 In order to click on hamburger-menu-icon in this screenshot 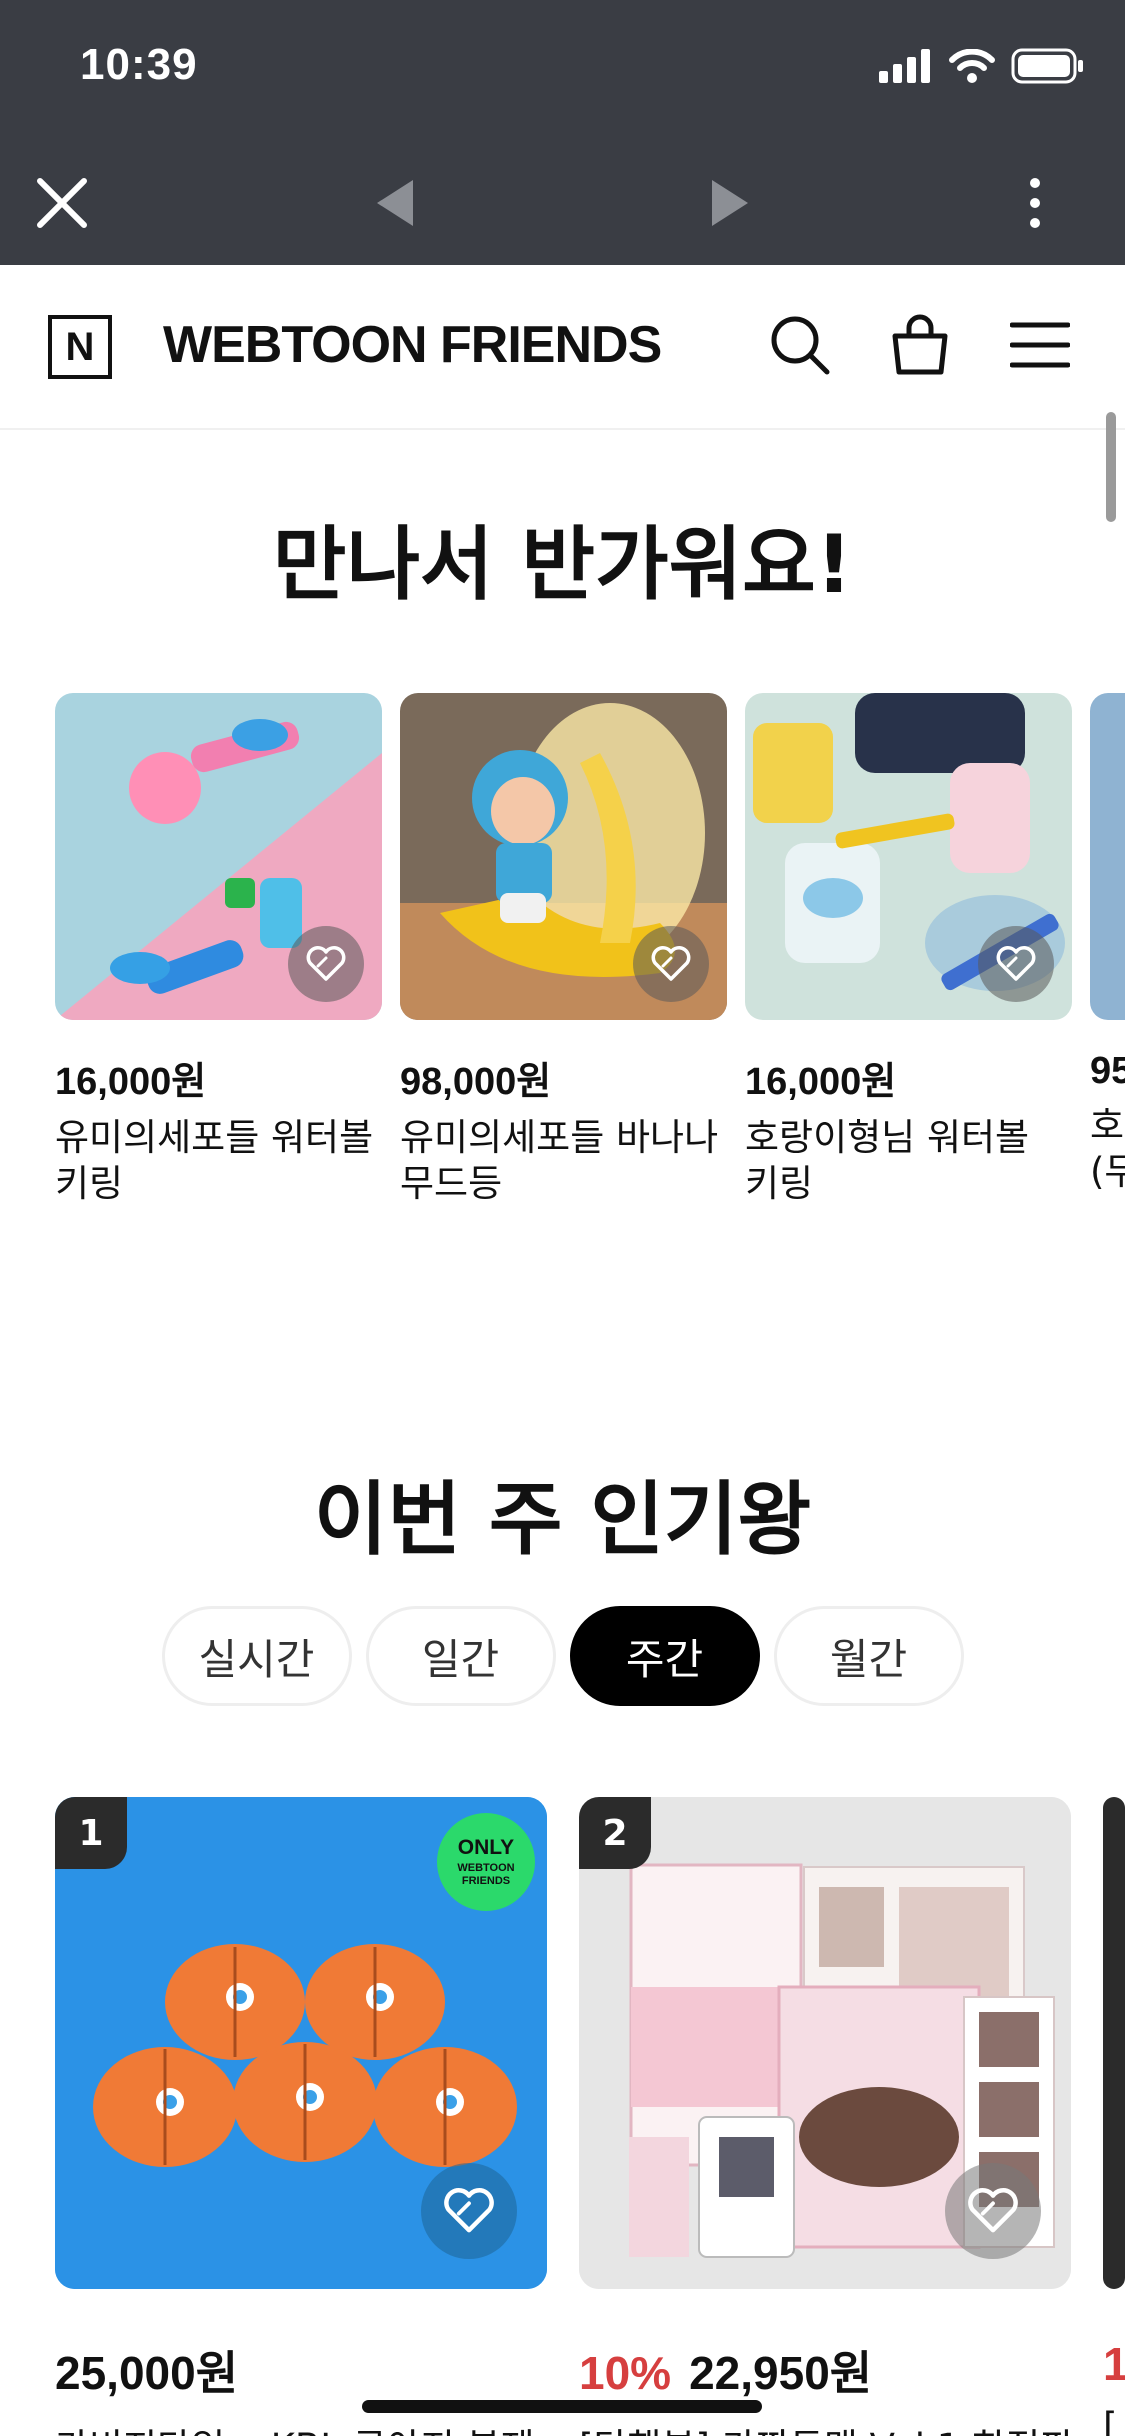, I will do `click(1040, 345)`.